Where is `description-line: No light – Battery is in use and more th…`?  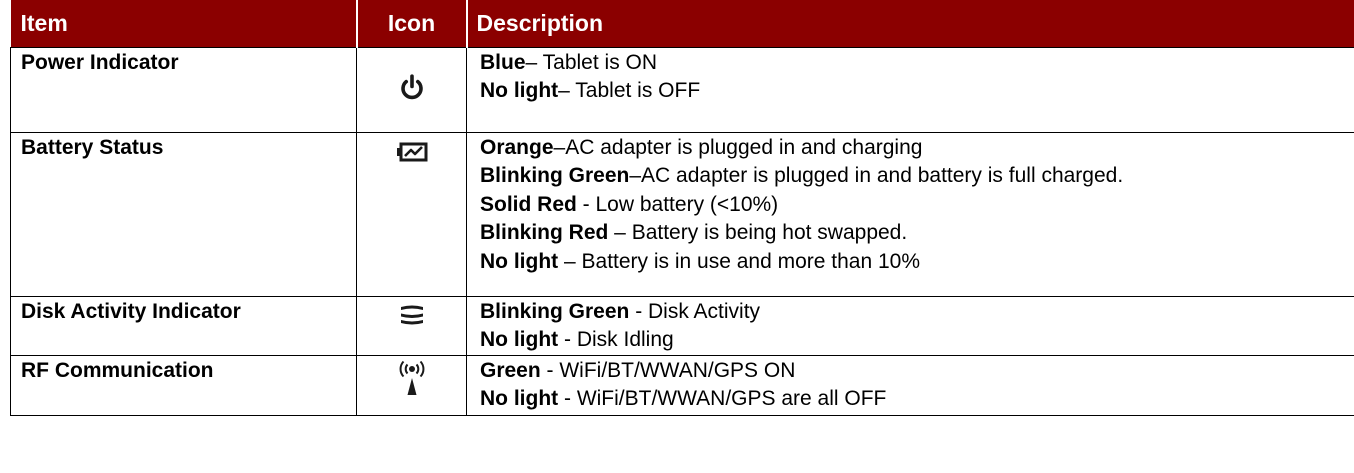 description-line: No light – Battery is in use and more th… is located at coordinates (700, 261).